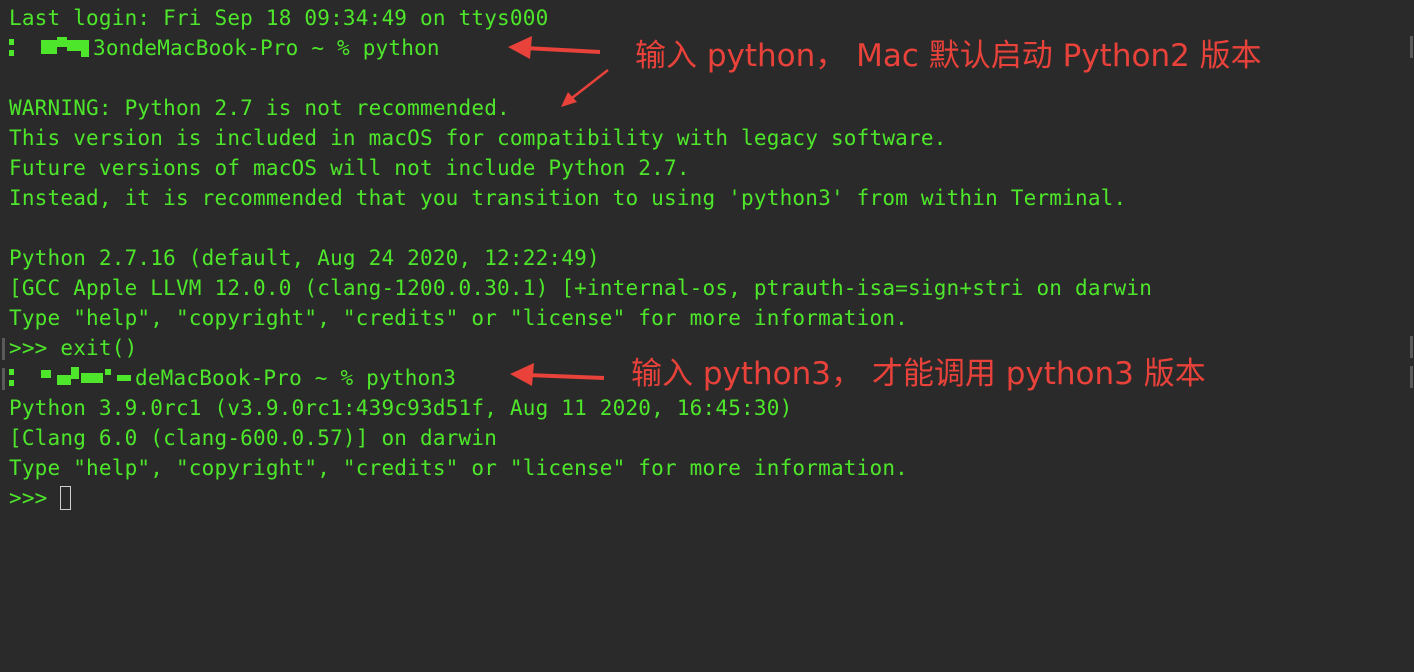  What do you see at coordinates (554, 47) in the screenshot?
I see `arrow-to-python-command` at bounding box center [554, 47].